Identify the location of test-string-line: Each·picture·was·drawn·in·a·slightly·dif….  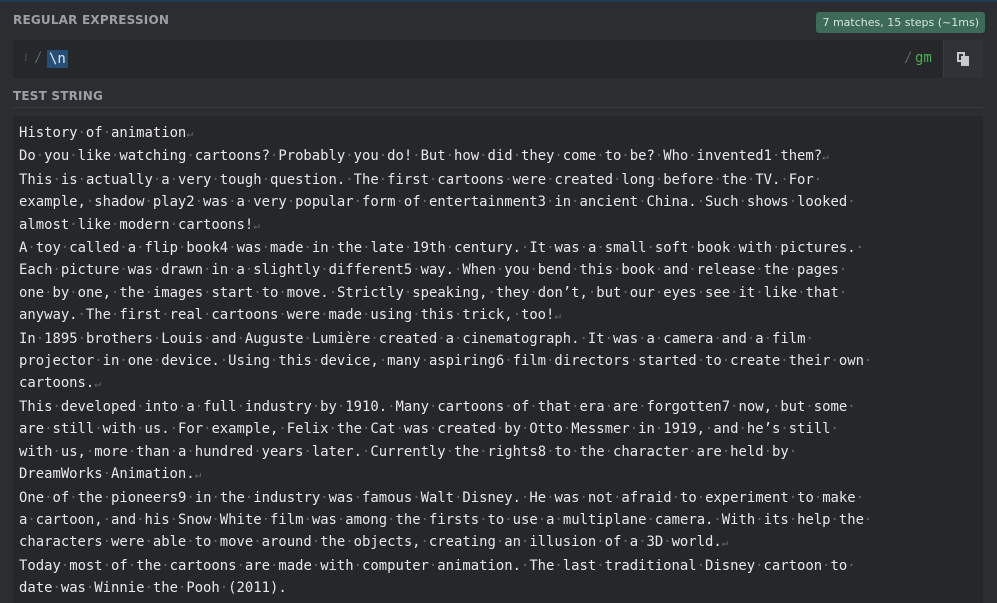
(433, 270).